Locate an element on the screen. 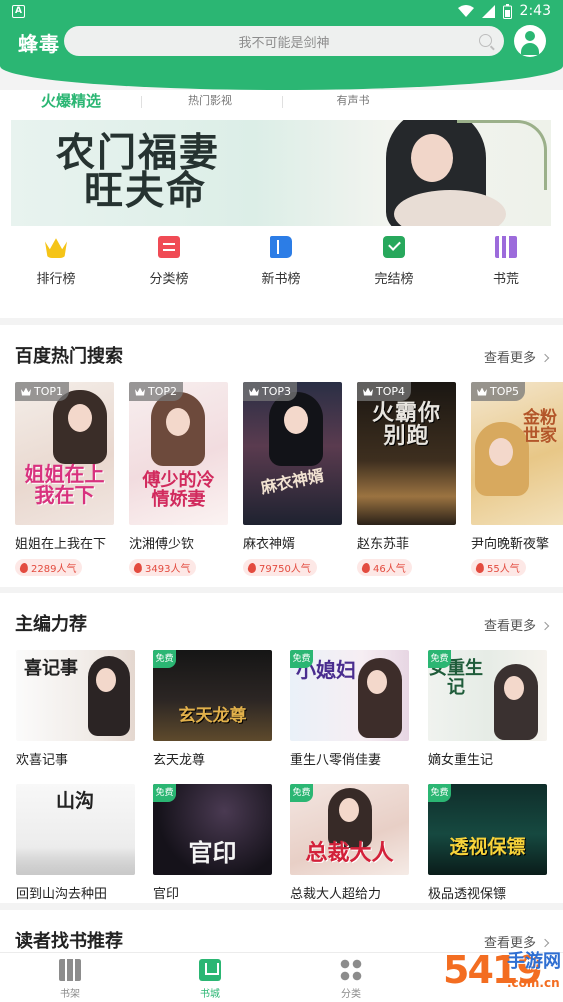  book-card: 金粉世家 TOP5 尹向晚靳夜擎 55人气 is located at coordinates (517, 479).